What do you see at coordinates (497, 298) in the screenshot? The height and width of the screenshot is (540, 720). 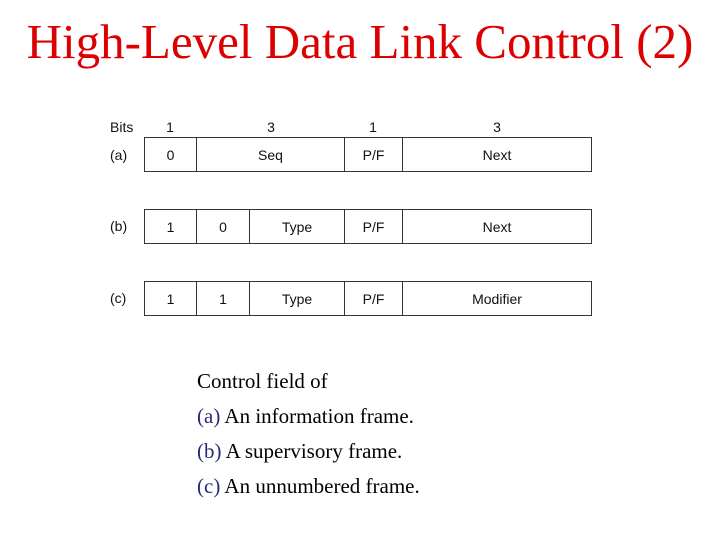 I see `field-cell: Modifier` at bounding box center [497, 298].